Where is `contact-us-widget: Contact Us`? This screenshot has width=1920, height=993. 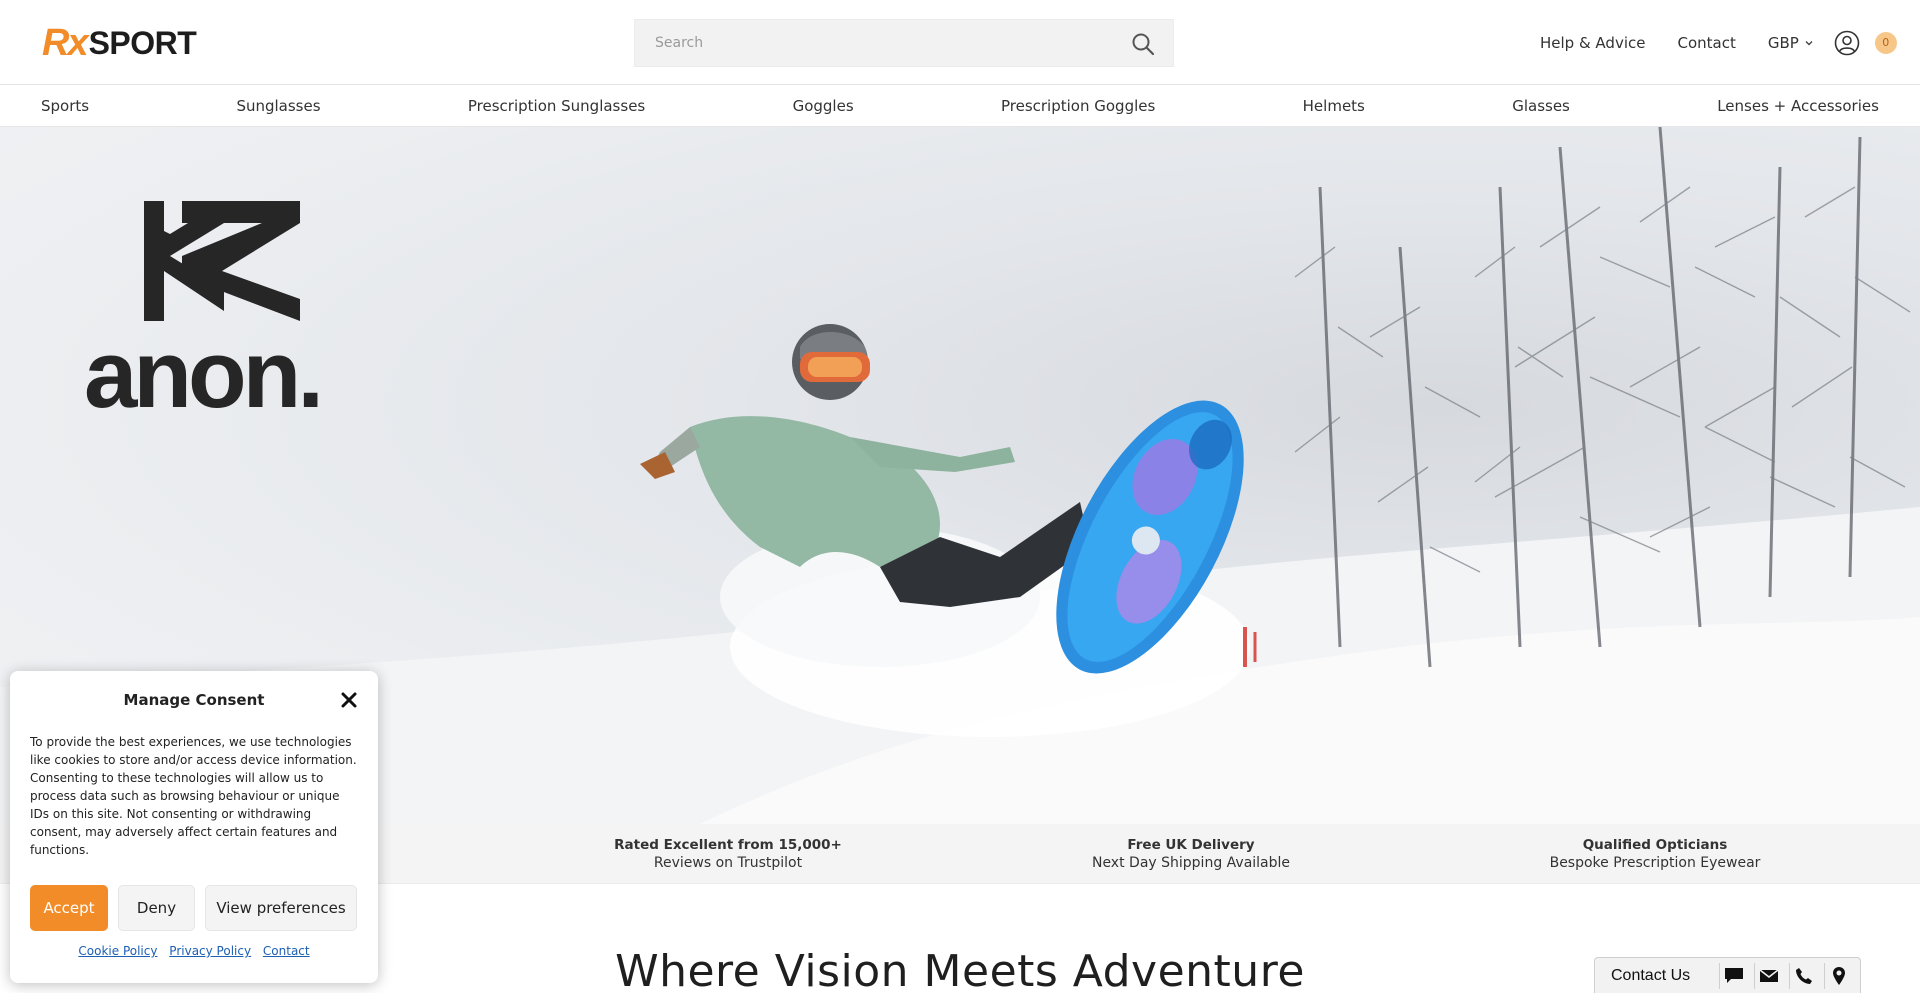 contact-us-widget: Contact Us is located at coordinates (1727, 975).